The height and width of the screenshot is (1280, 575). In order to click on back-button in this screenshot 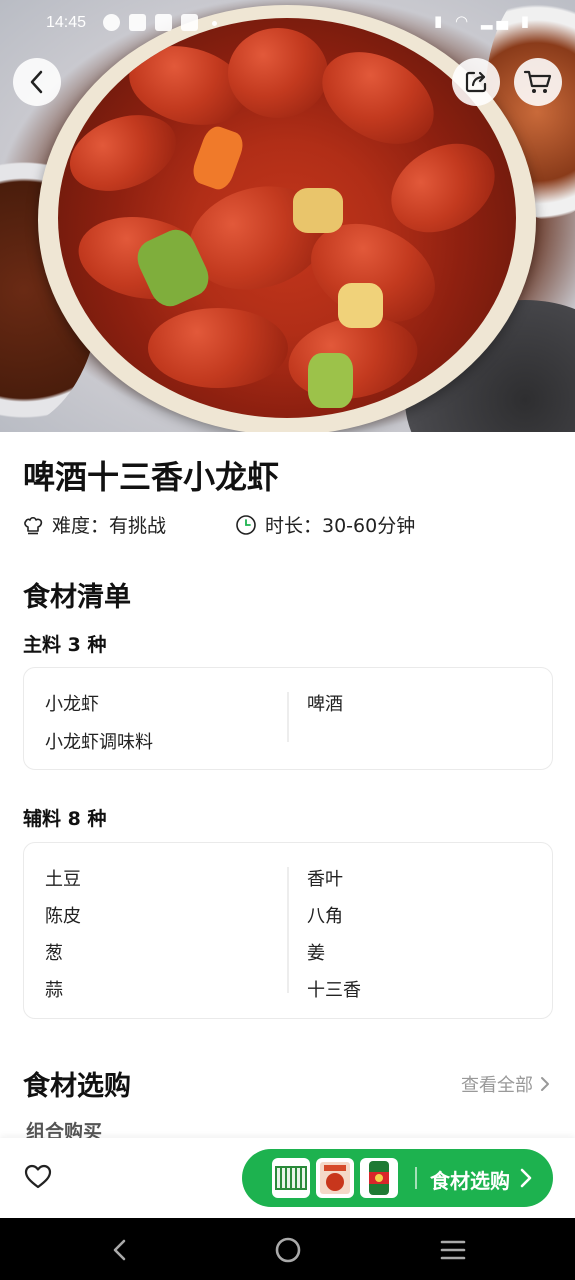, I will do `click(37, 82)`.